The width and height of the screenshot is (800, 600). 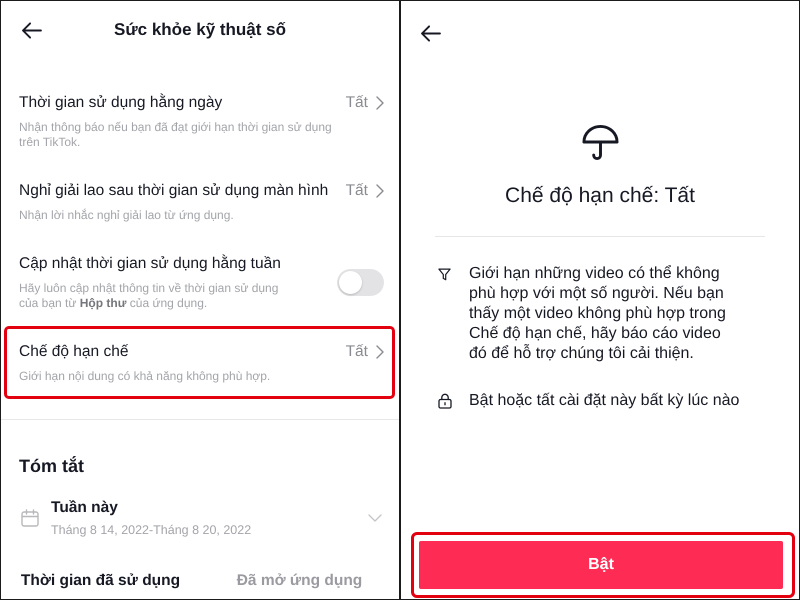 I want to click on screen-title: Sức khỏe kỹ thuật số, so click(x=200, y=30).